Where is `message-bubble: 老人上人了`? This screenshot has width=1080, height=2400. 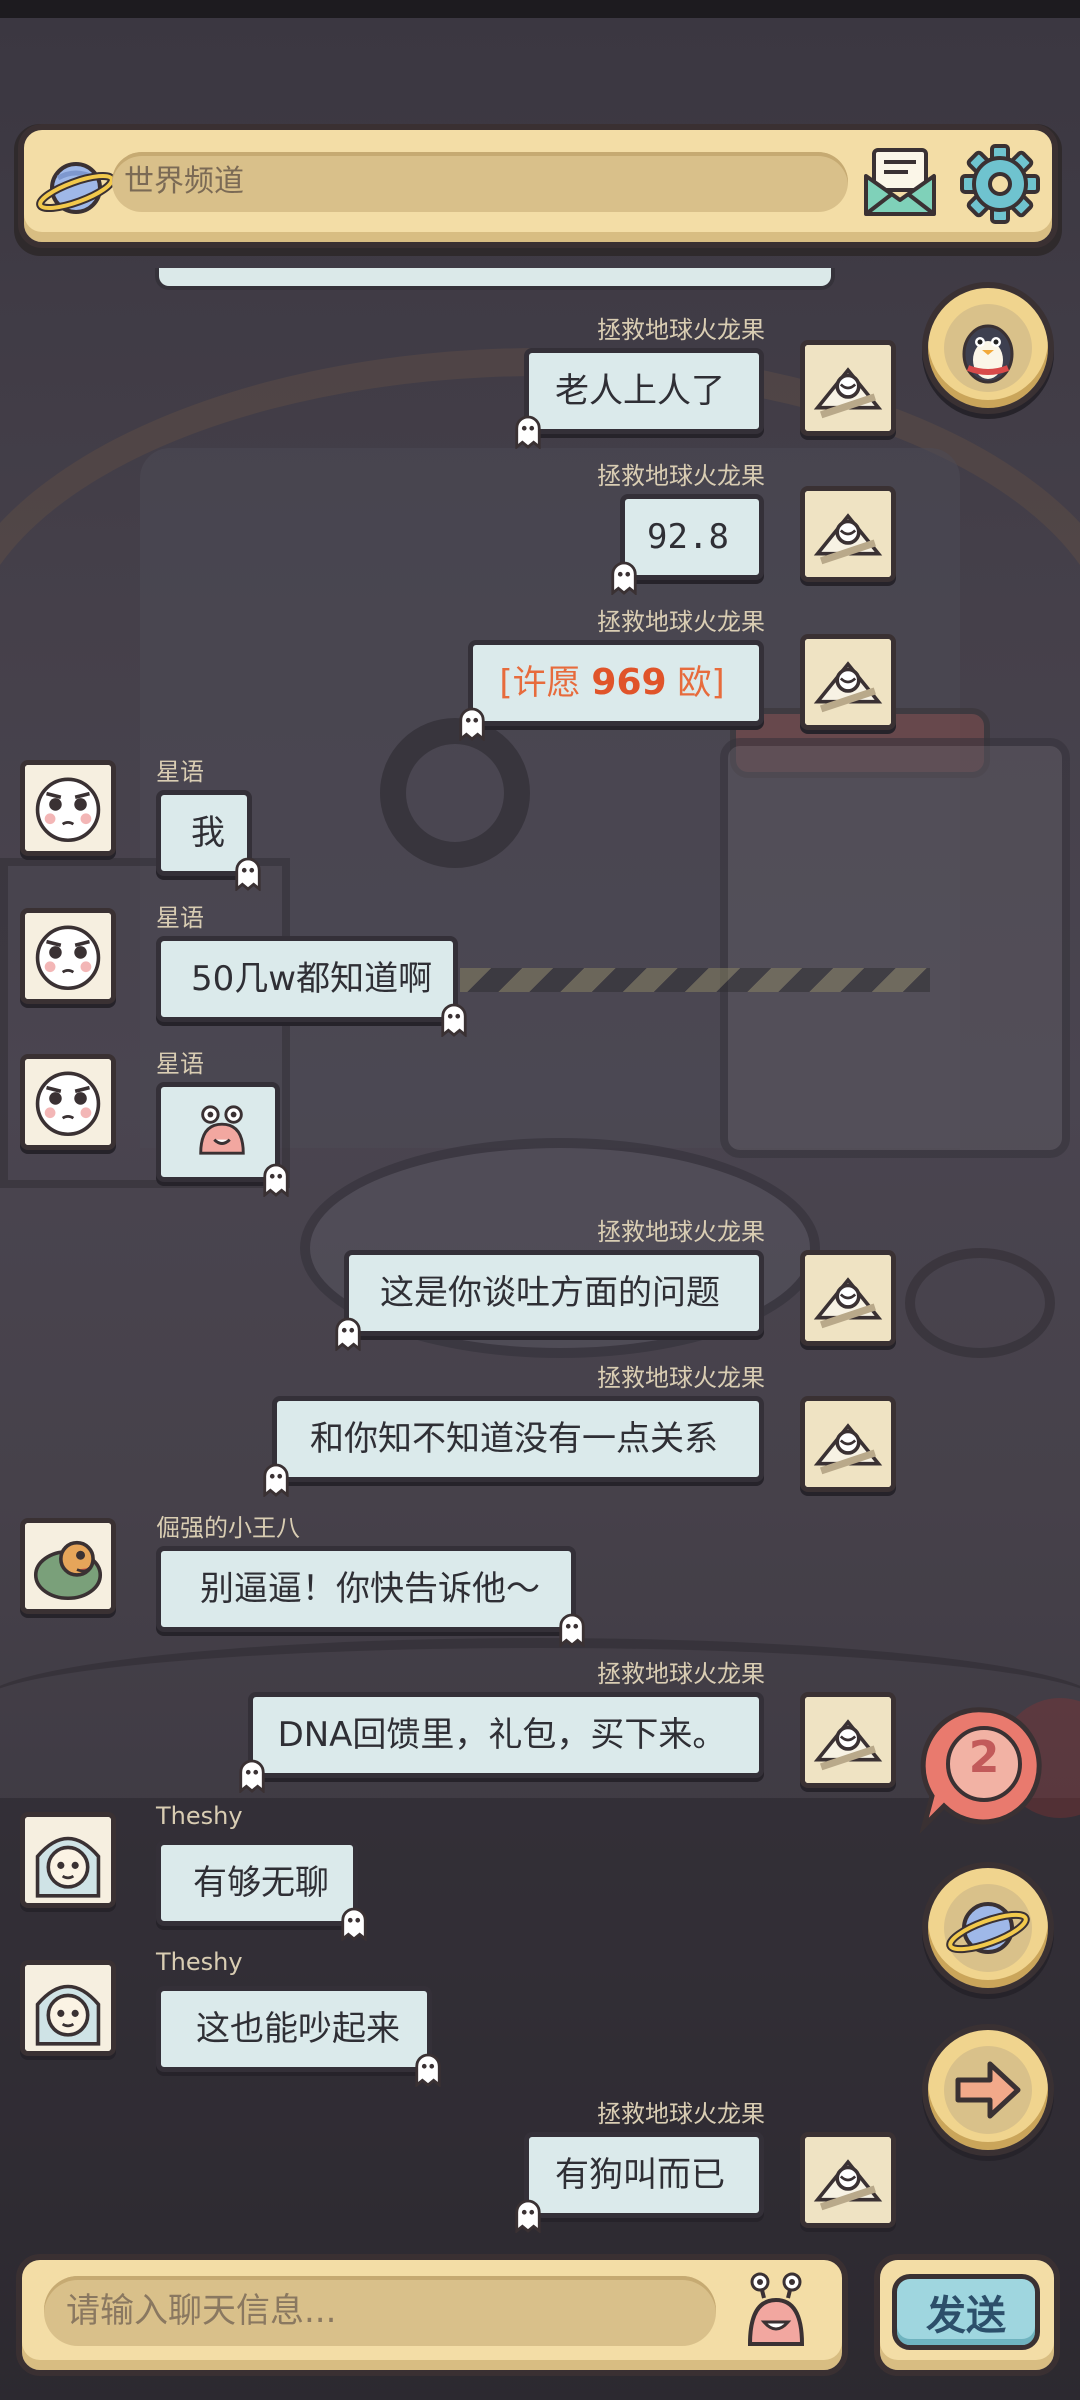 message-bubble: 老人上人了 is located at coordinates (639, 398).